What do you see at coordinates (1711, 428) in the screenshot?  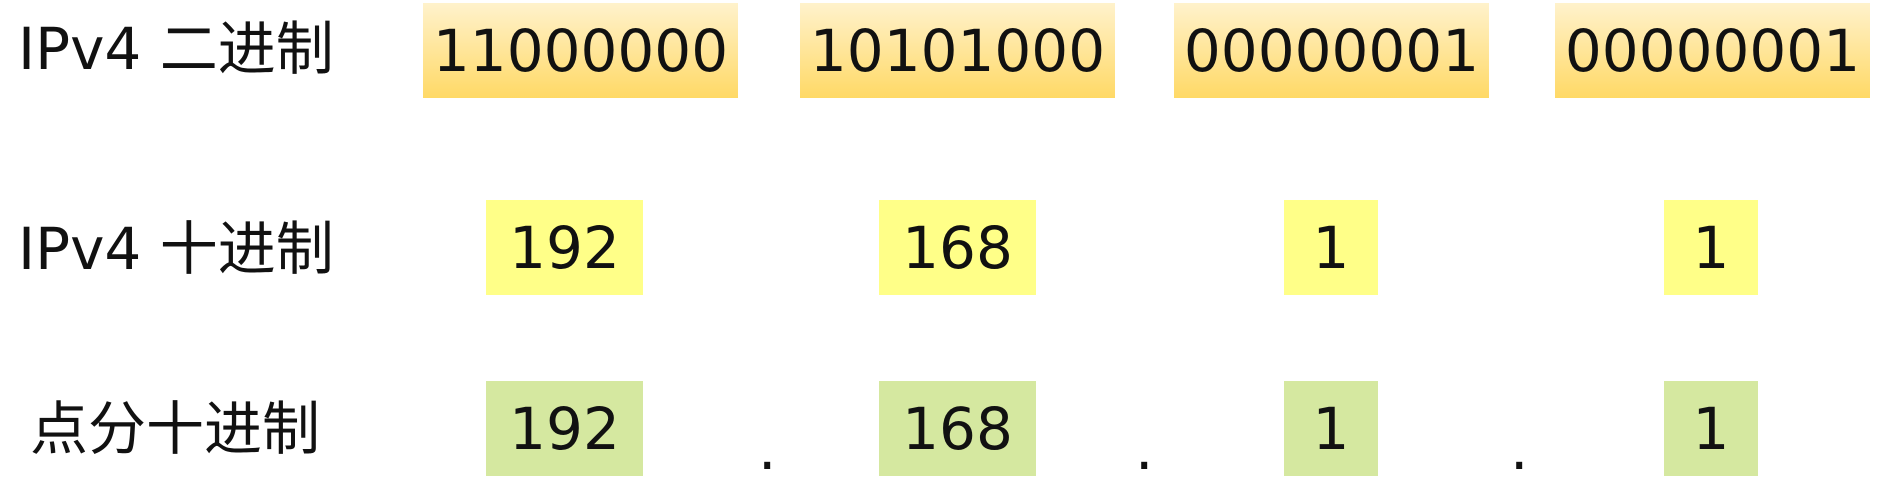 I see `dotted-octet-4: 1` at bounding box center [1711, 428].